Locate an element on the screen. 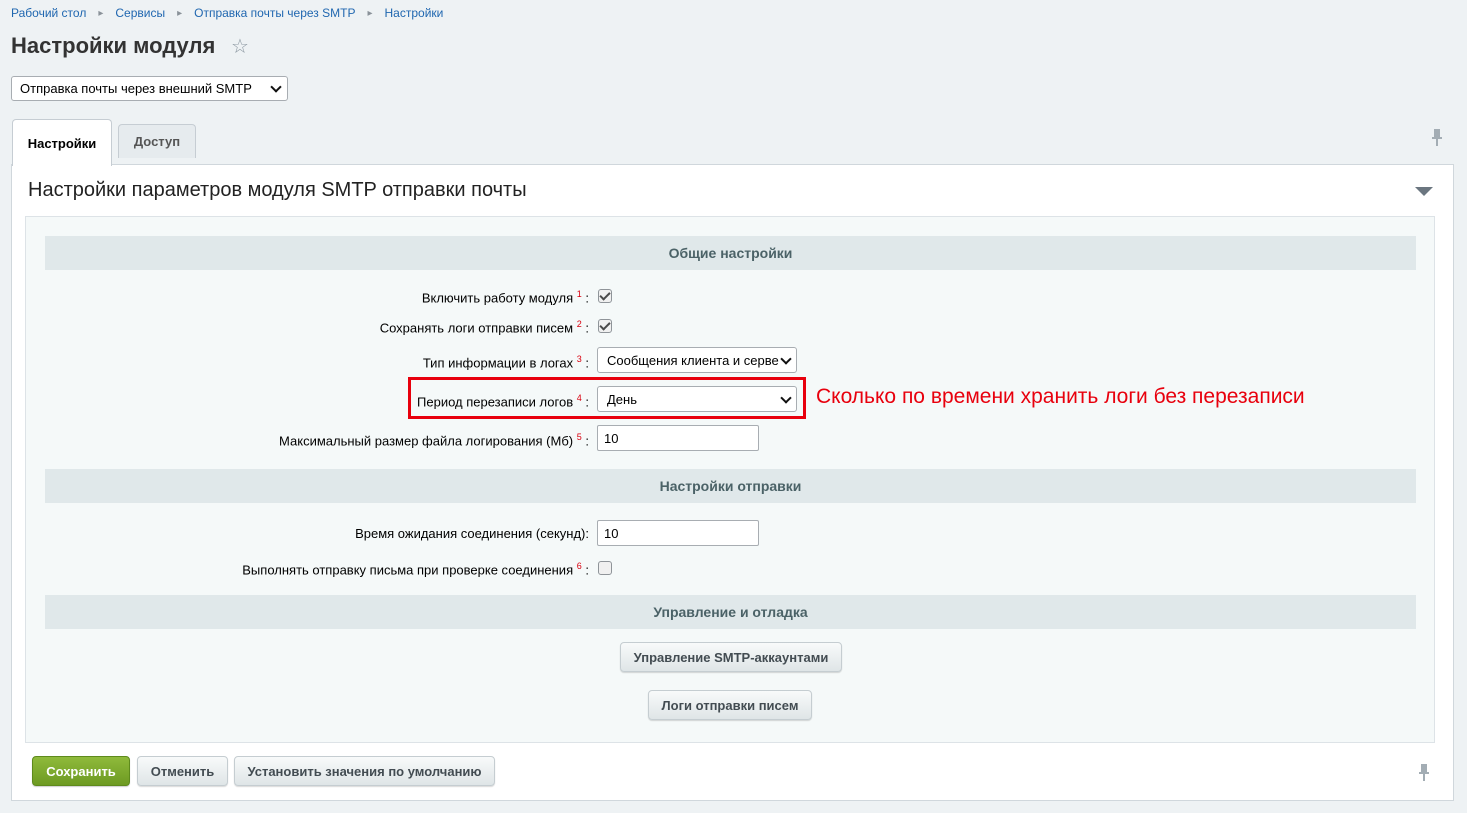 The height and width of the screenshot is (813, 1467). save-button: Сохранить is located at coordinates (81, 771).